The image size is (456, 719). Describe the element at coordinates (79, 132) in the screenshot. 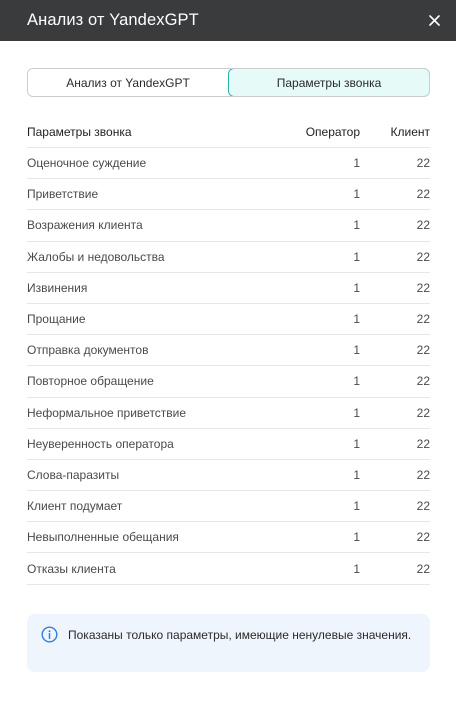

I see `column-header-parameters: Параметры звонка` at that location.